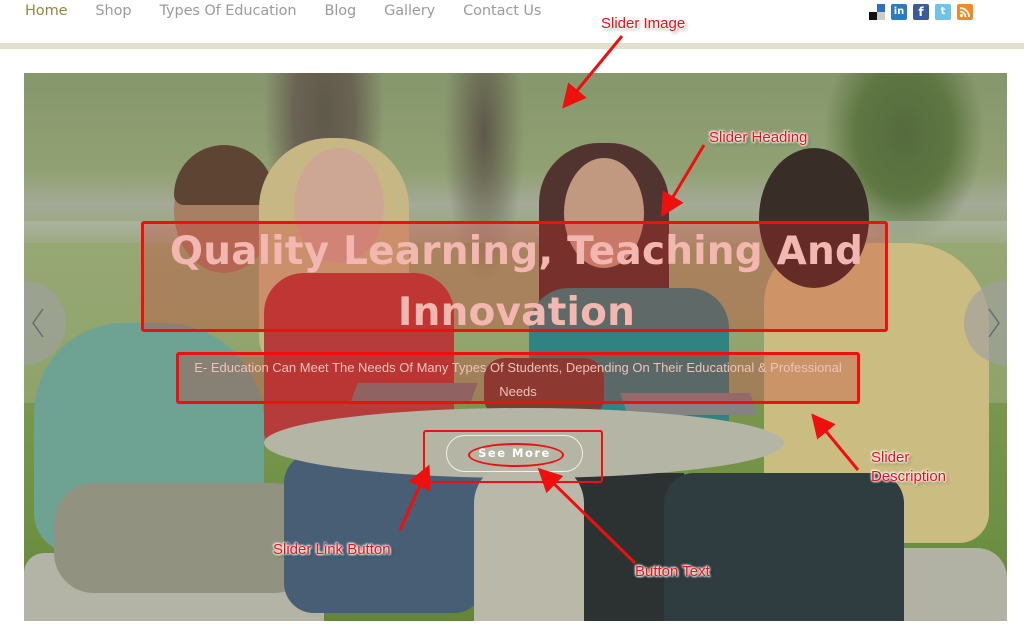 This screenshot has width=1024, height=627. Describe the element at coordinates (877, 12) in the screenshot. I see `delicious-icon` at that location.